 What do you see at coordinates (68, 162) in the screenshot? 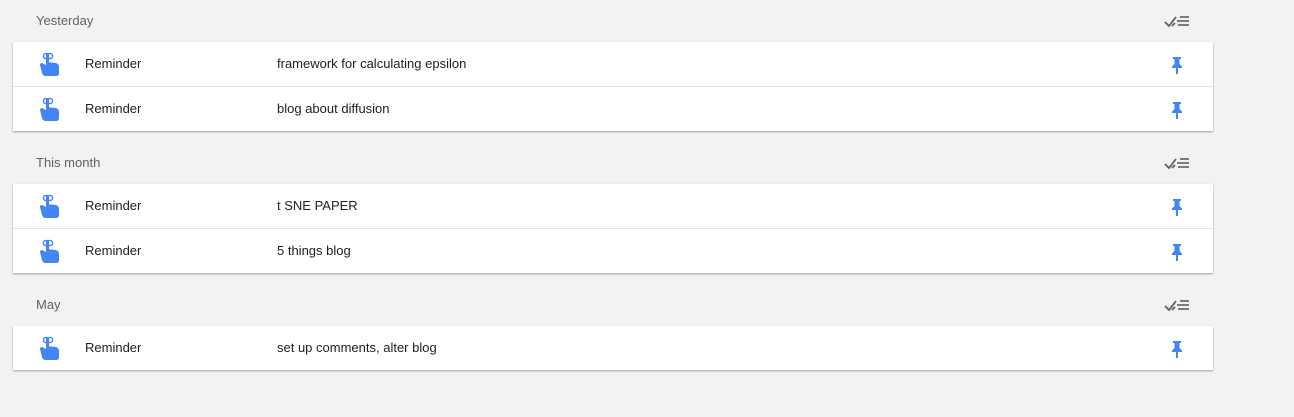
I see `section-title: This month` at bounding box center [68, 162].